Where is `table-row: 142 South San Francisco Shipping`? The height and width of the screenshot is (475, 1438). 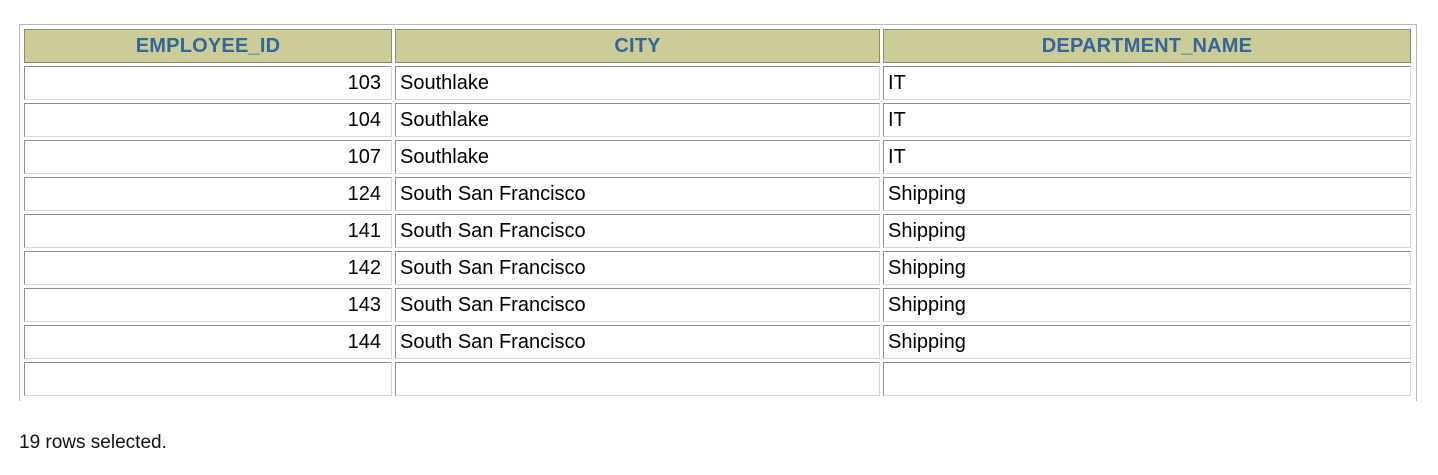
table-row: 142 South San Francisco Shipping is located at coordinates (717, 268).